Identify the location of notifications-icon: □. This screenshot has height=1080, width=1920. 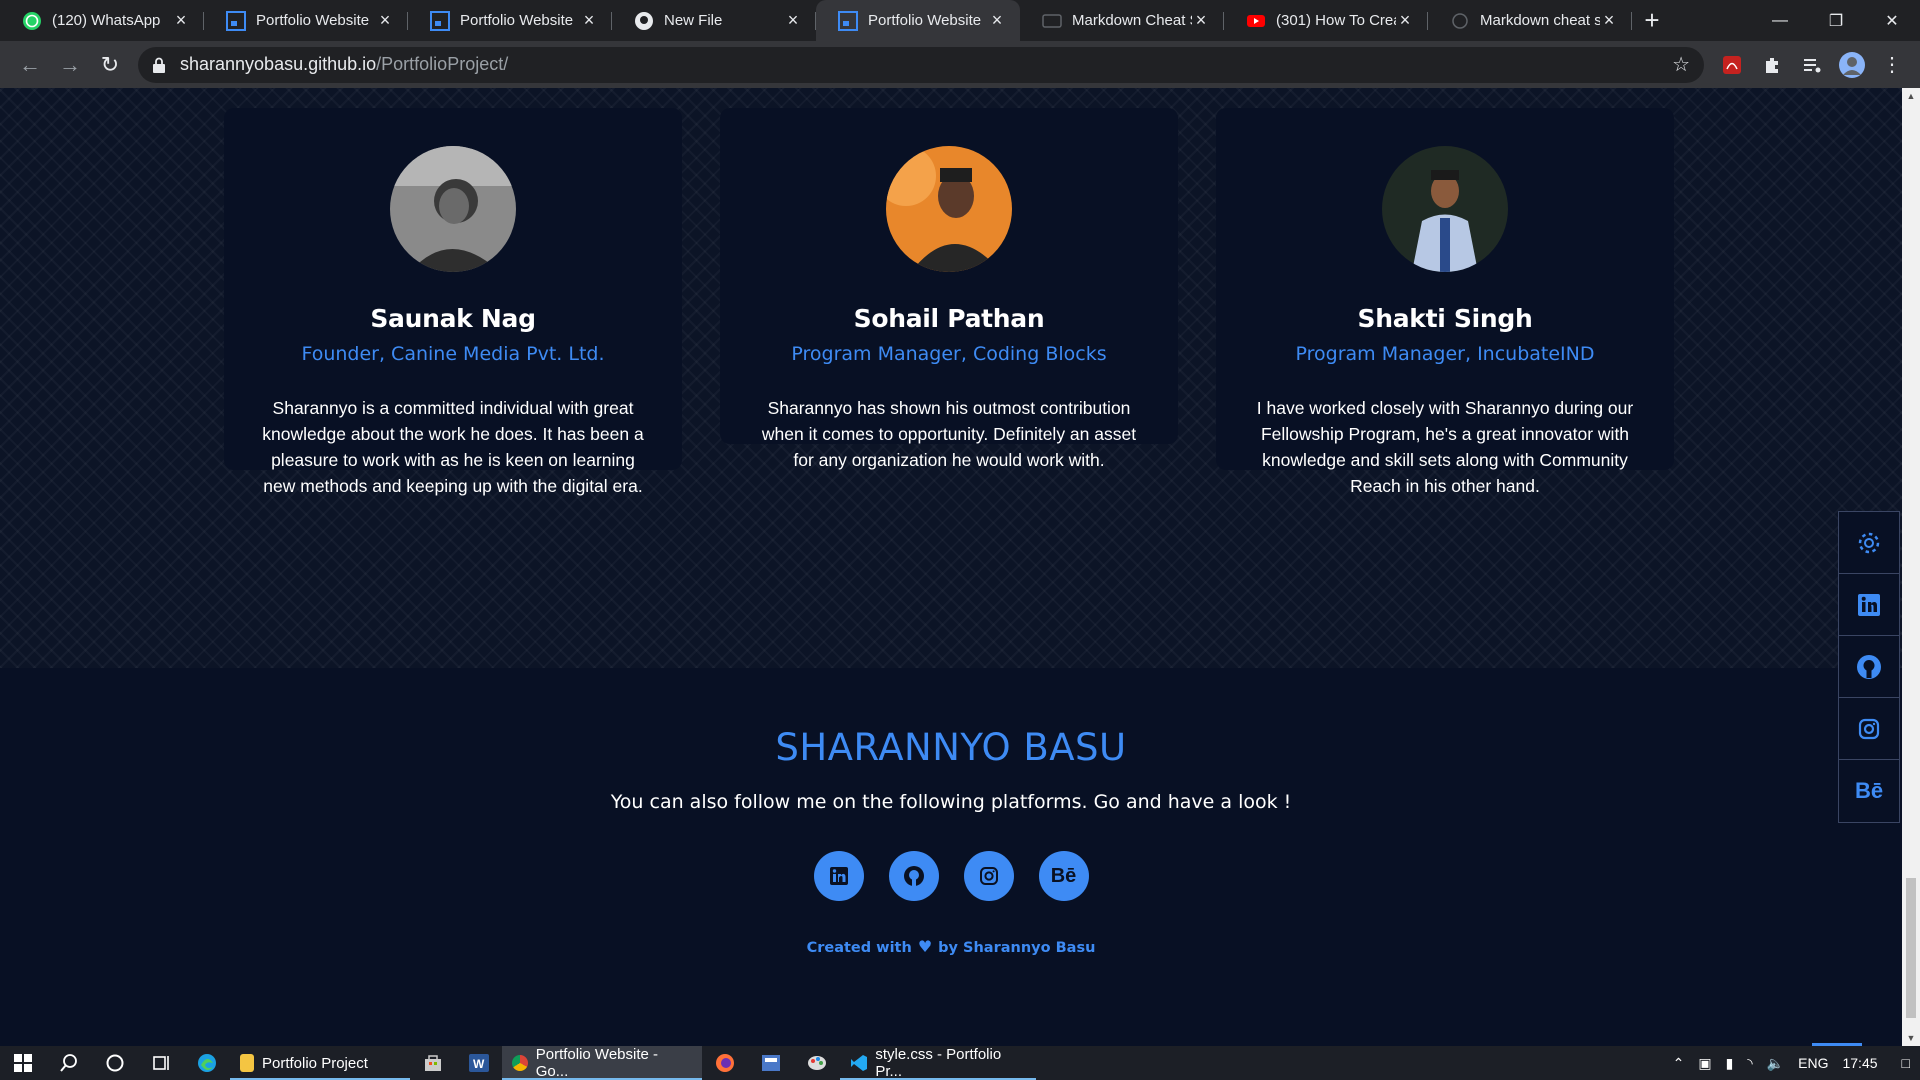
(1906, 1063).